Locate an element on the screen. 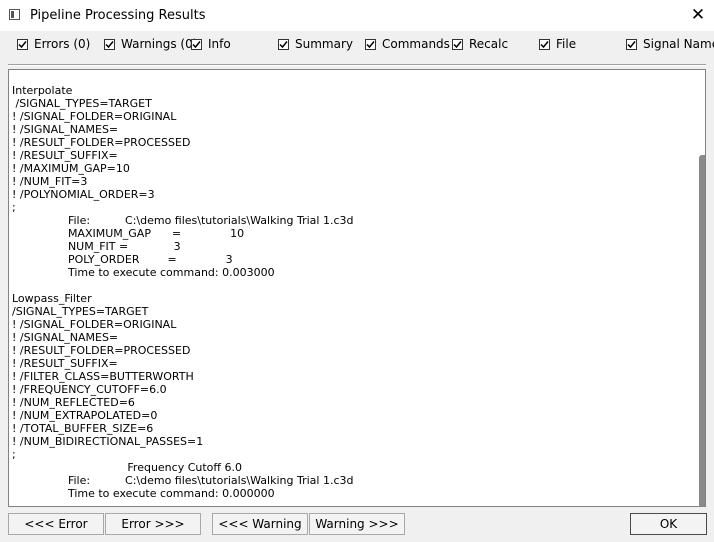 The image size is (714, 542). info-label: Info is located at coordinates (219, 44).